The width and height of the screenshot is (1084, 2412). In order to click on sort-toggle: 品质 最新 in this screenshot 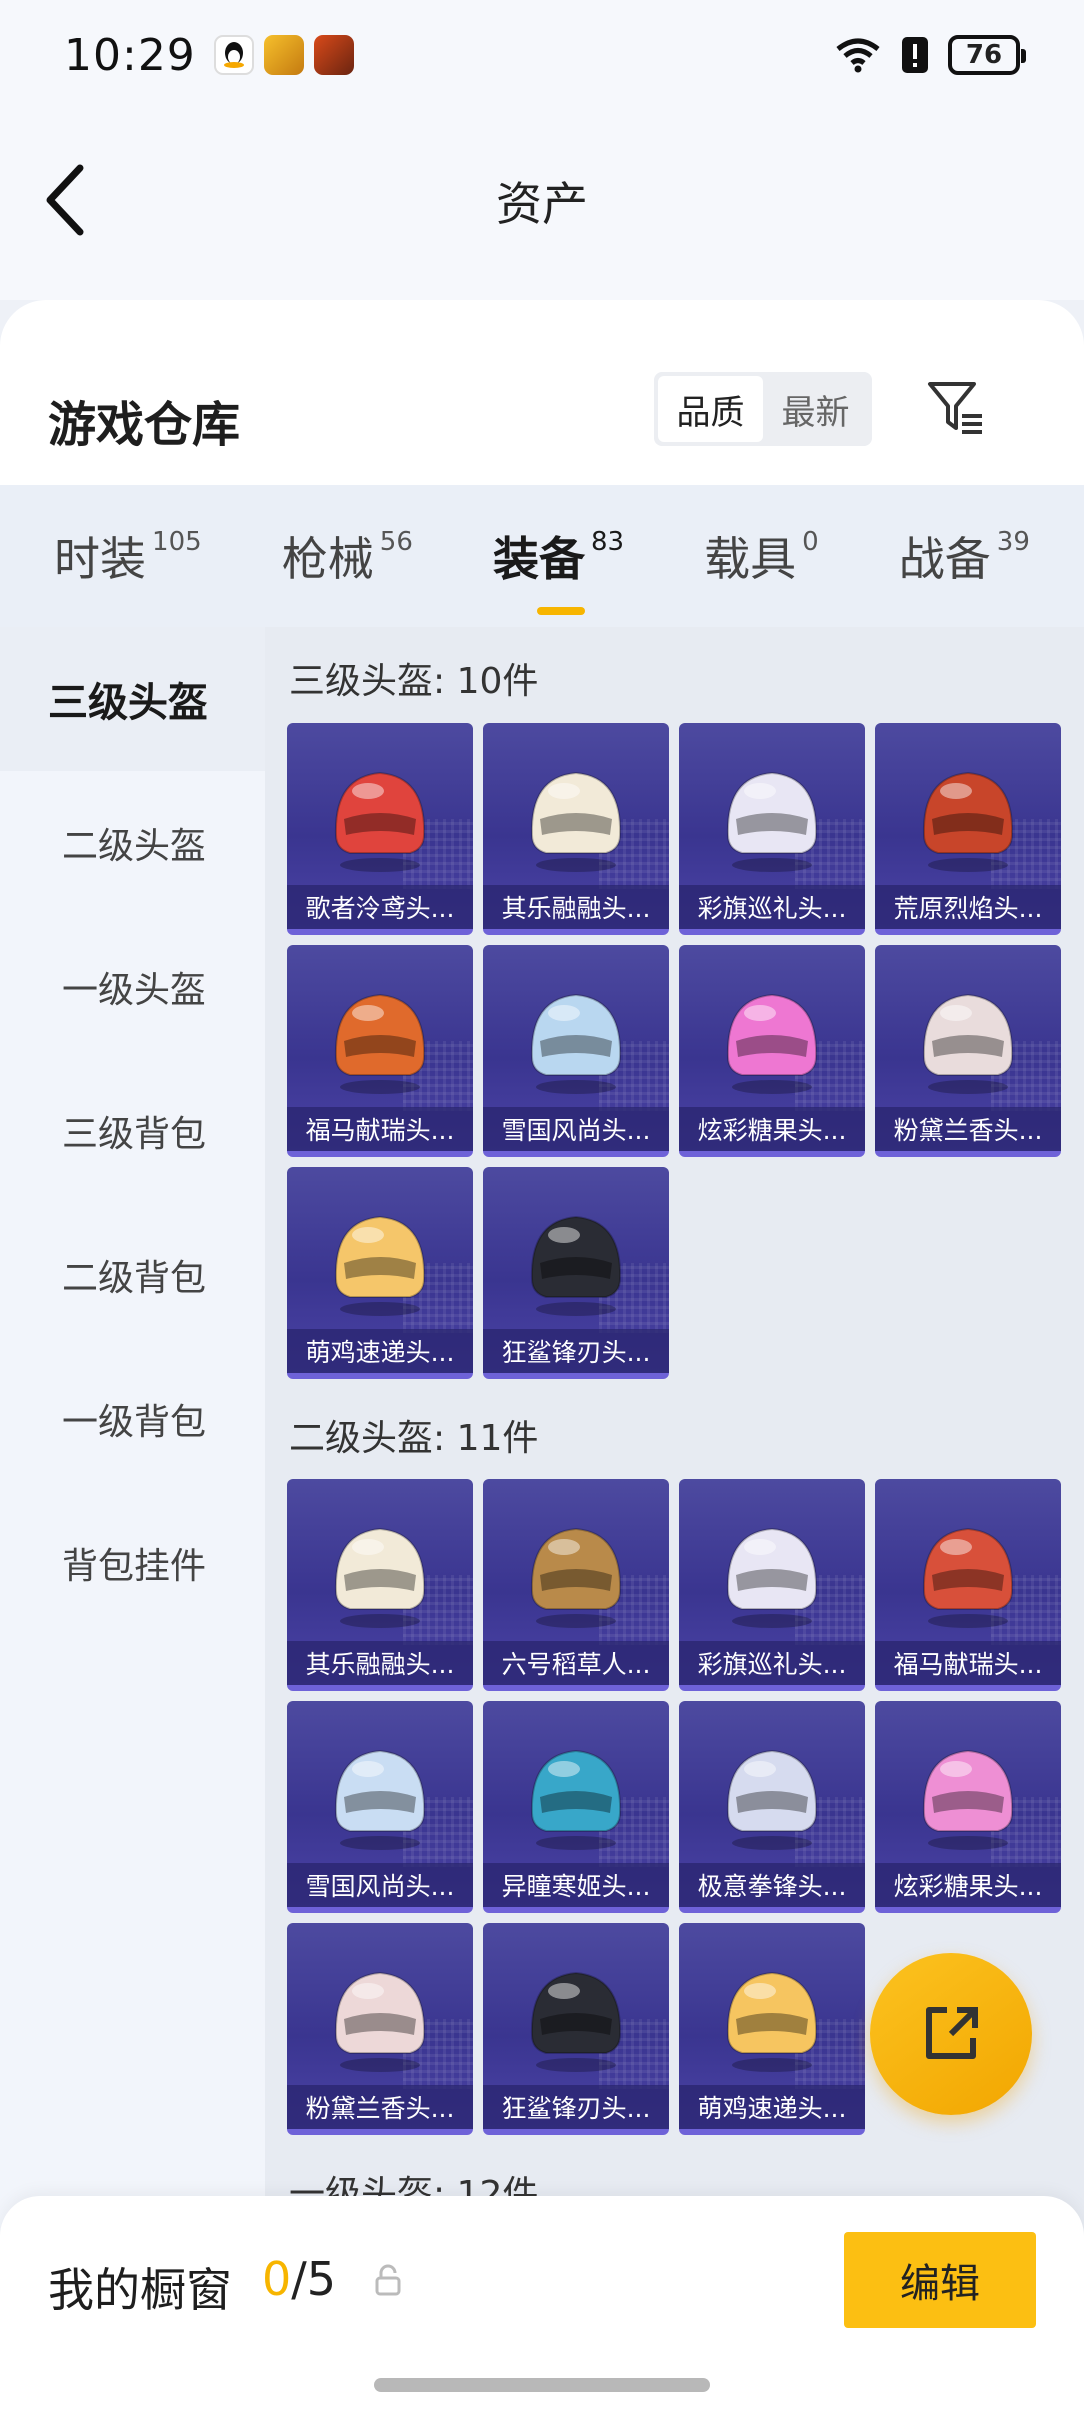, I will do `click(763, 409)`.